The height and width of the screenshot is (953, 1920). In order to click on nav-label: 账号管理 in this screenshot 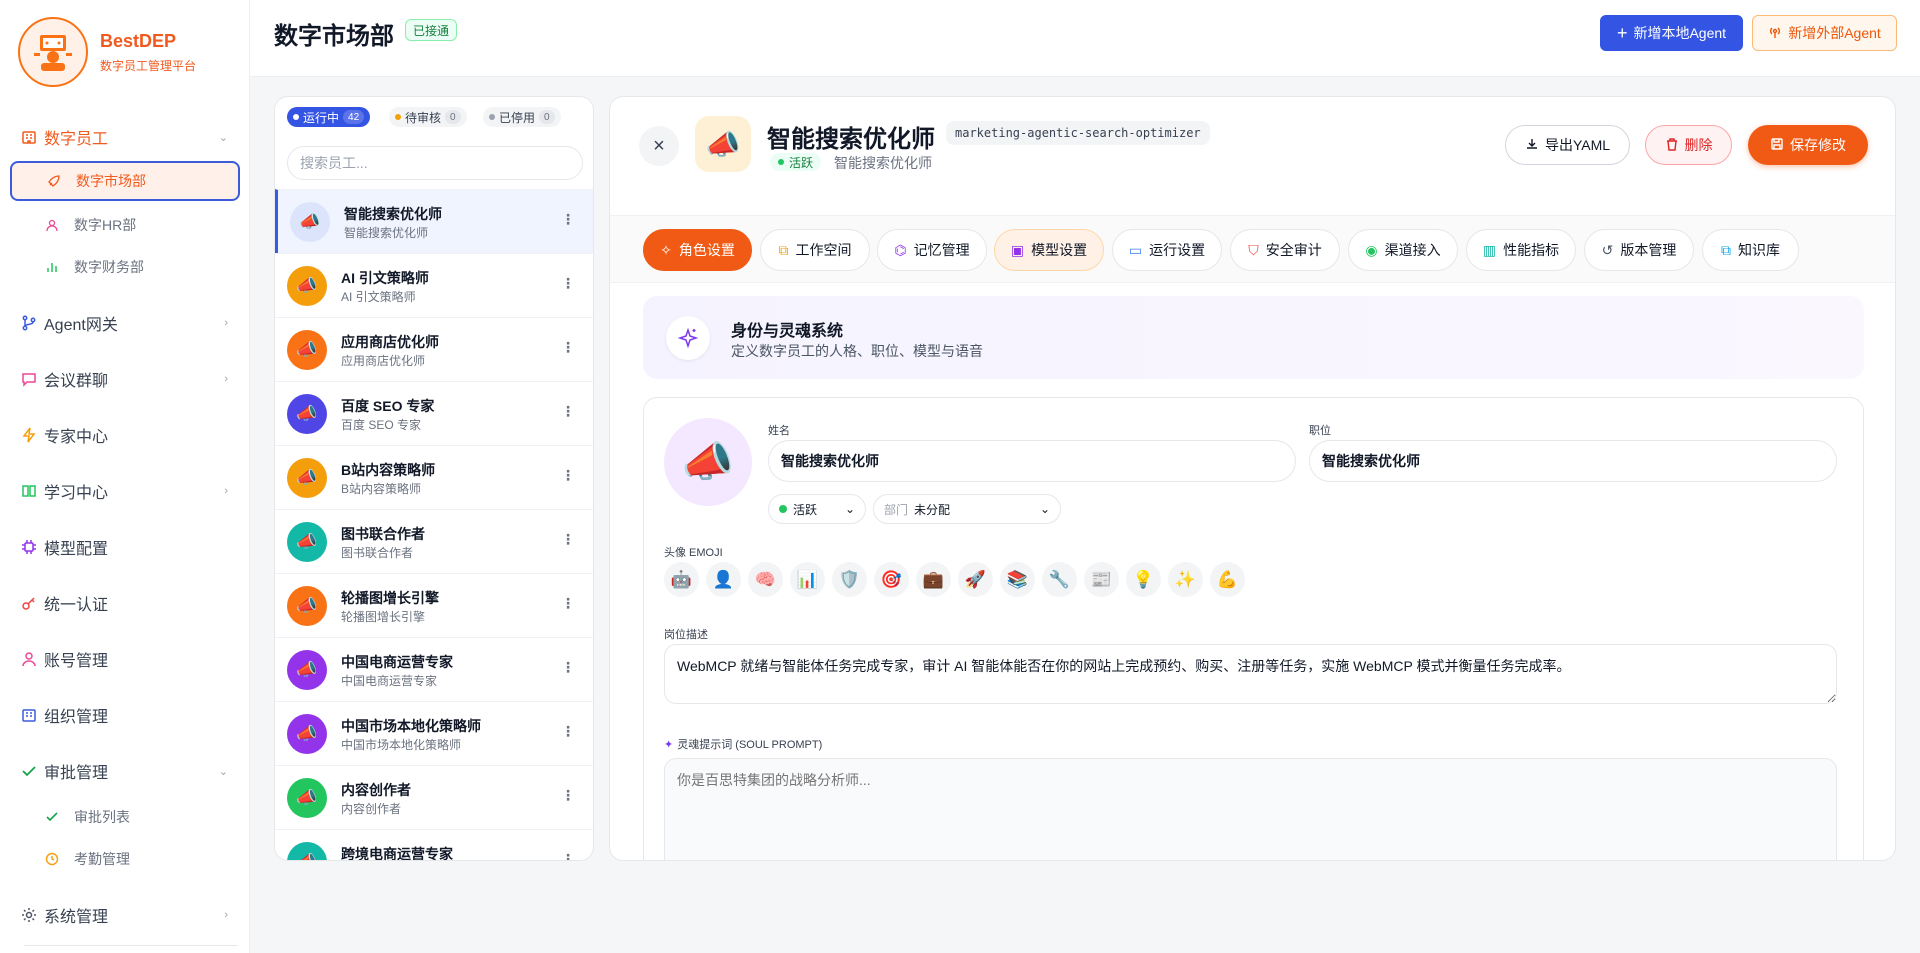, I will do `click(76, 661)`.